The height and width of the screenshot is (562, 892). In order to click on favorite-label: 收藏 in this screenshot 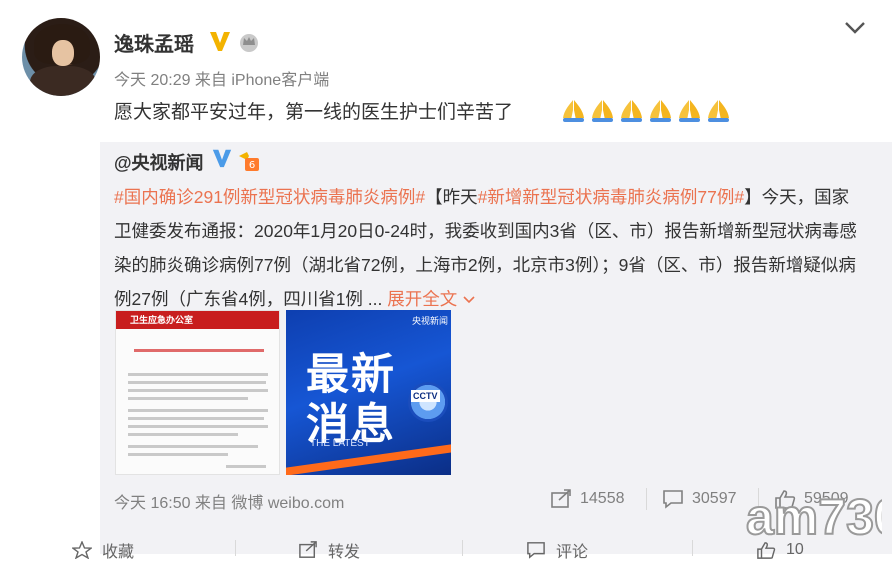, I will do `click(118, 552)`.